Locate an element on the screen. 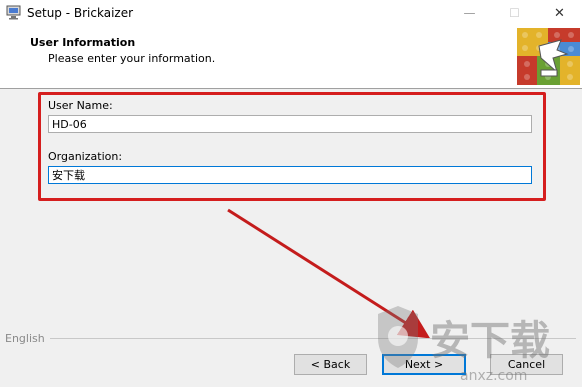 The width and height of the screenshot is (582, 387). watermark: 安下载 anxz.com is located at coordinates (464, 345).